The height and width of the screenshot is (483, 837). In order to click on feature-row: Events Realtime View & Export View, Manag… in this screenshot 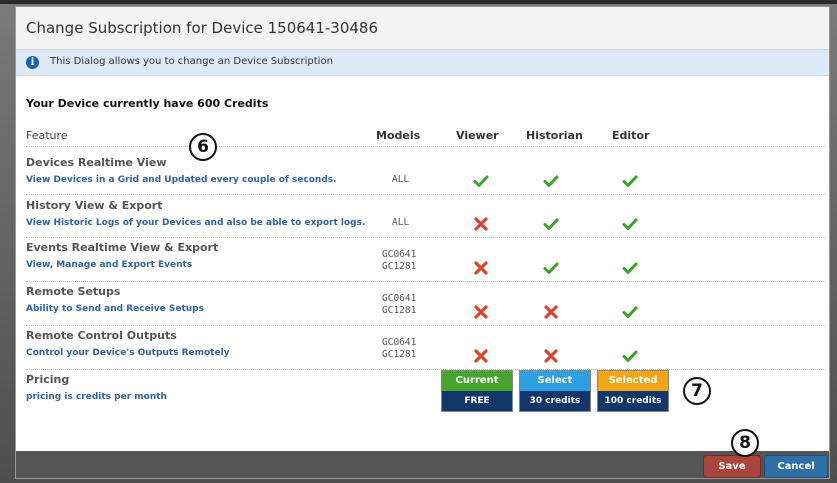, I will do `click(426, 260)`.